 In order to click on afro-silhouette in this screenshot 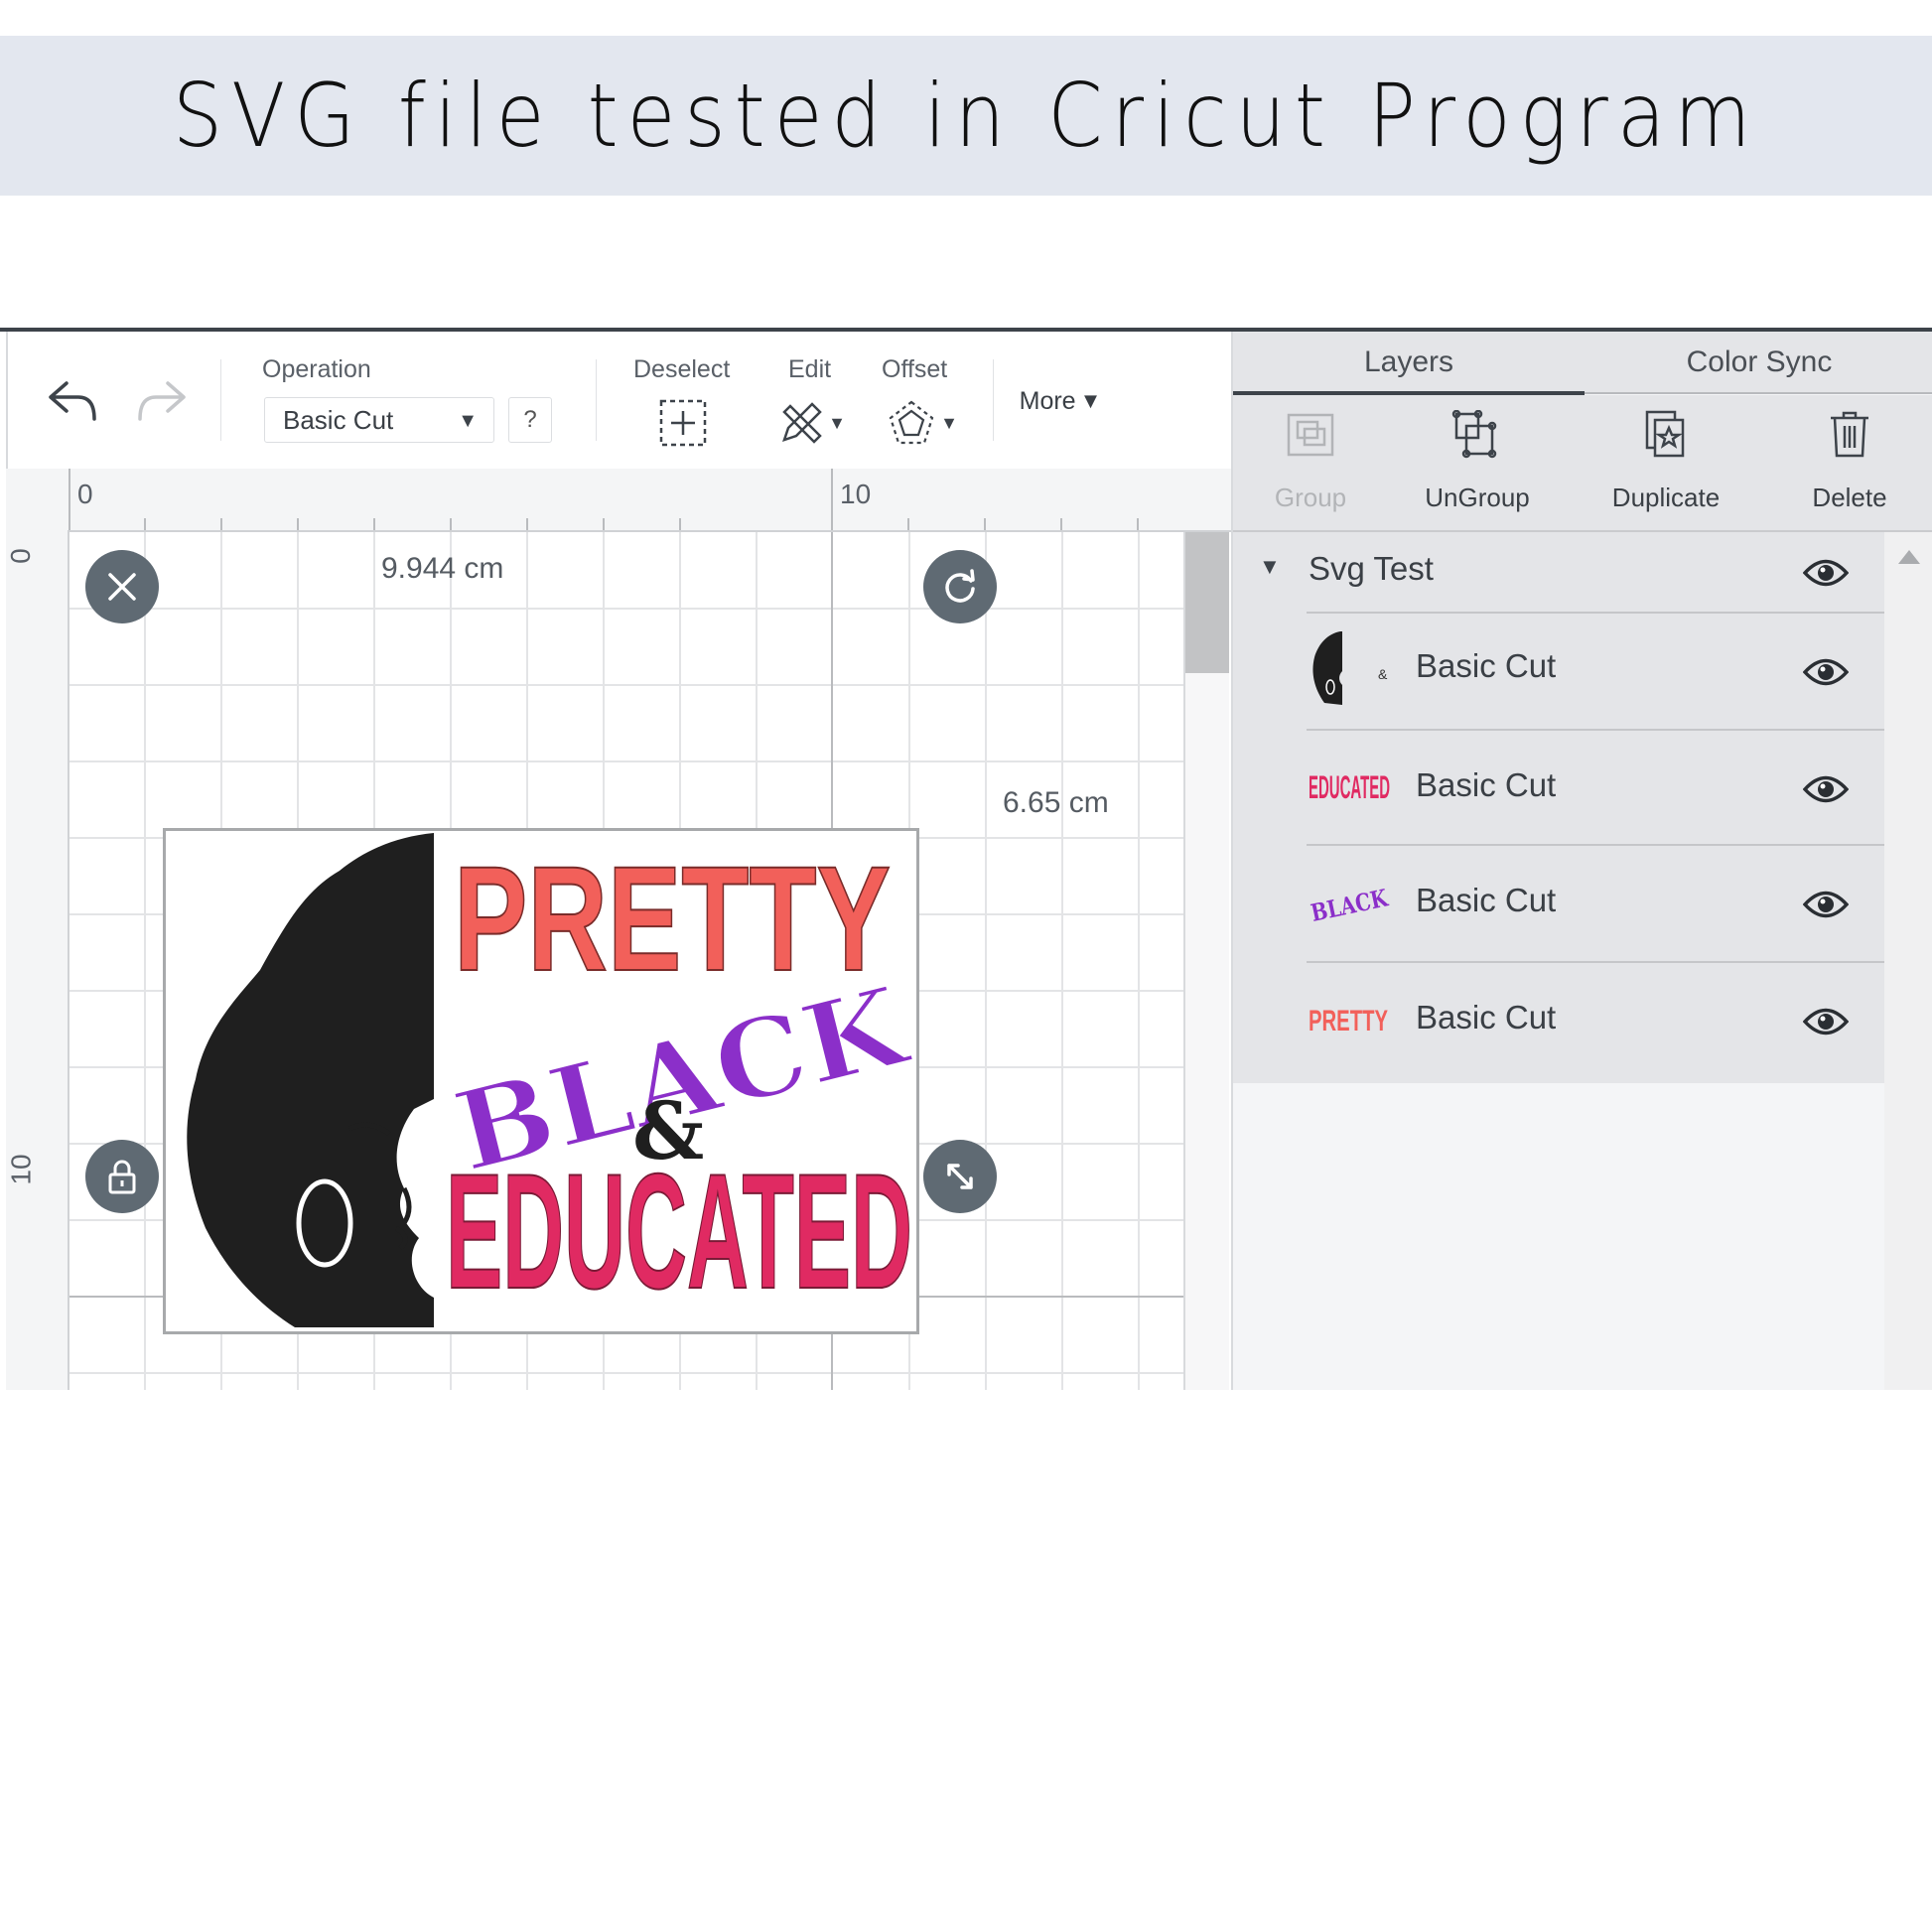, I will do `click(310, 1080)`.